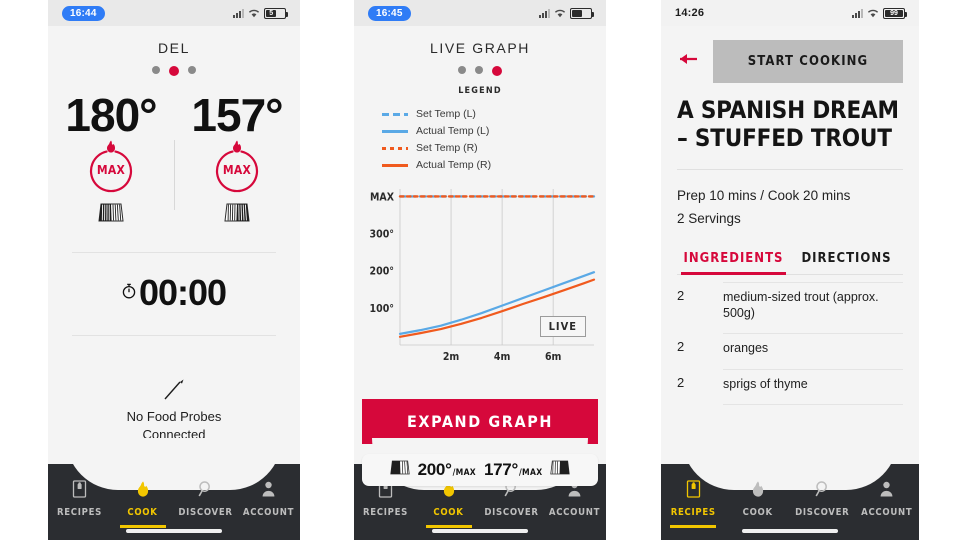 The height and width of the screenshot is (540, 960). I want to click on grill-zone-left-icon, so click(111, 215).